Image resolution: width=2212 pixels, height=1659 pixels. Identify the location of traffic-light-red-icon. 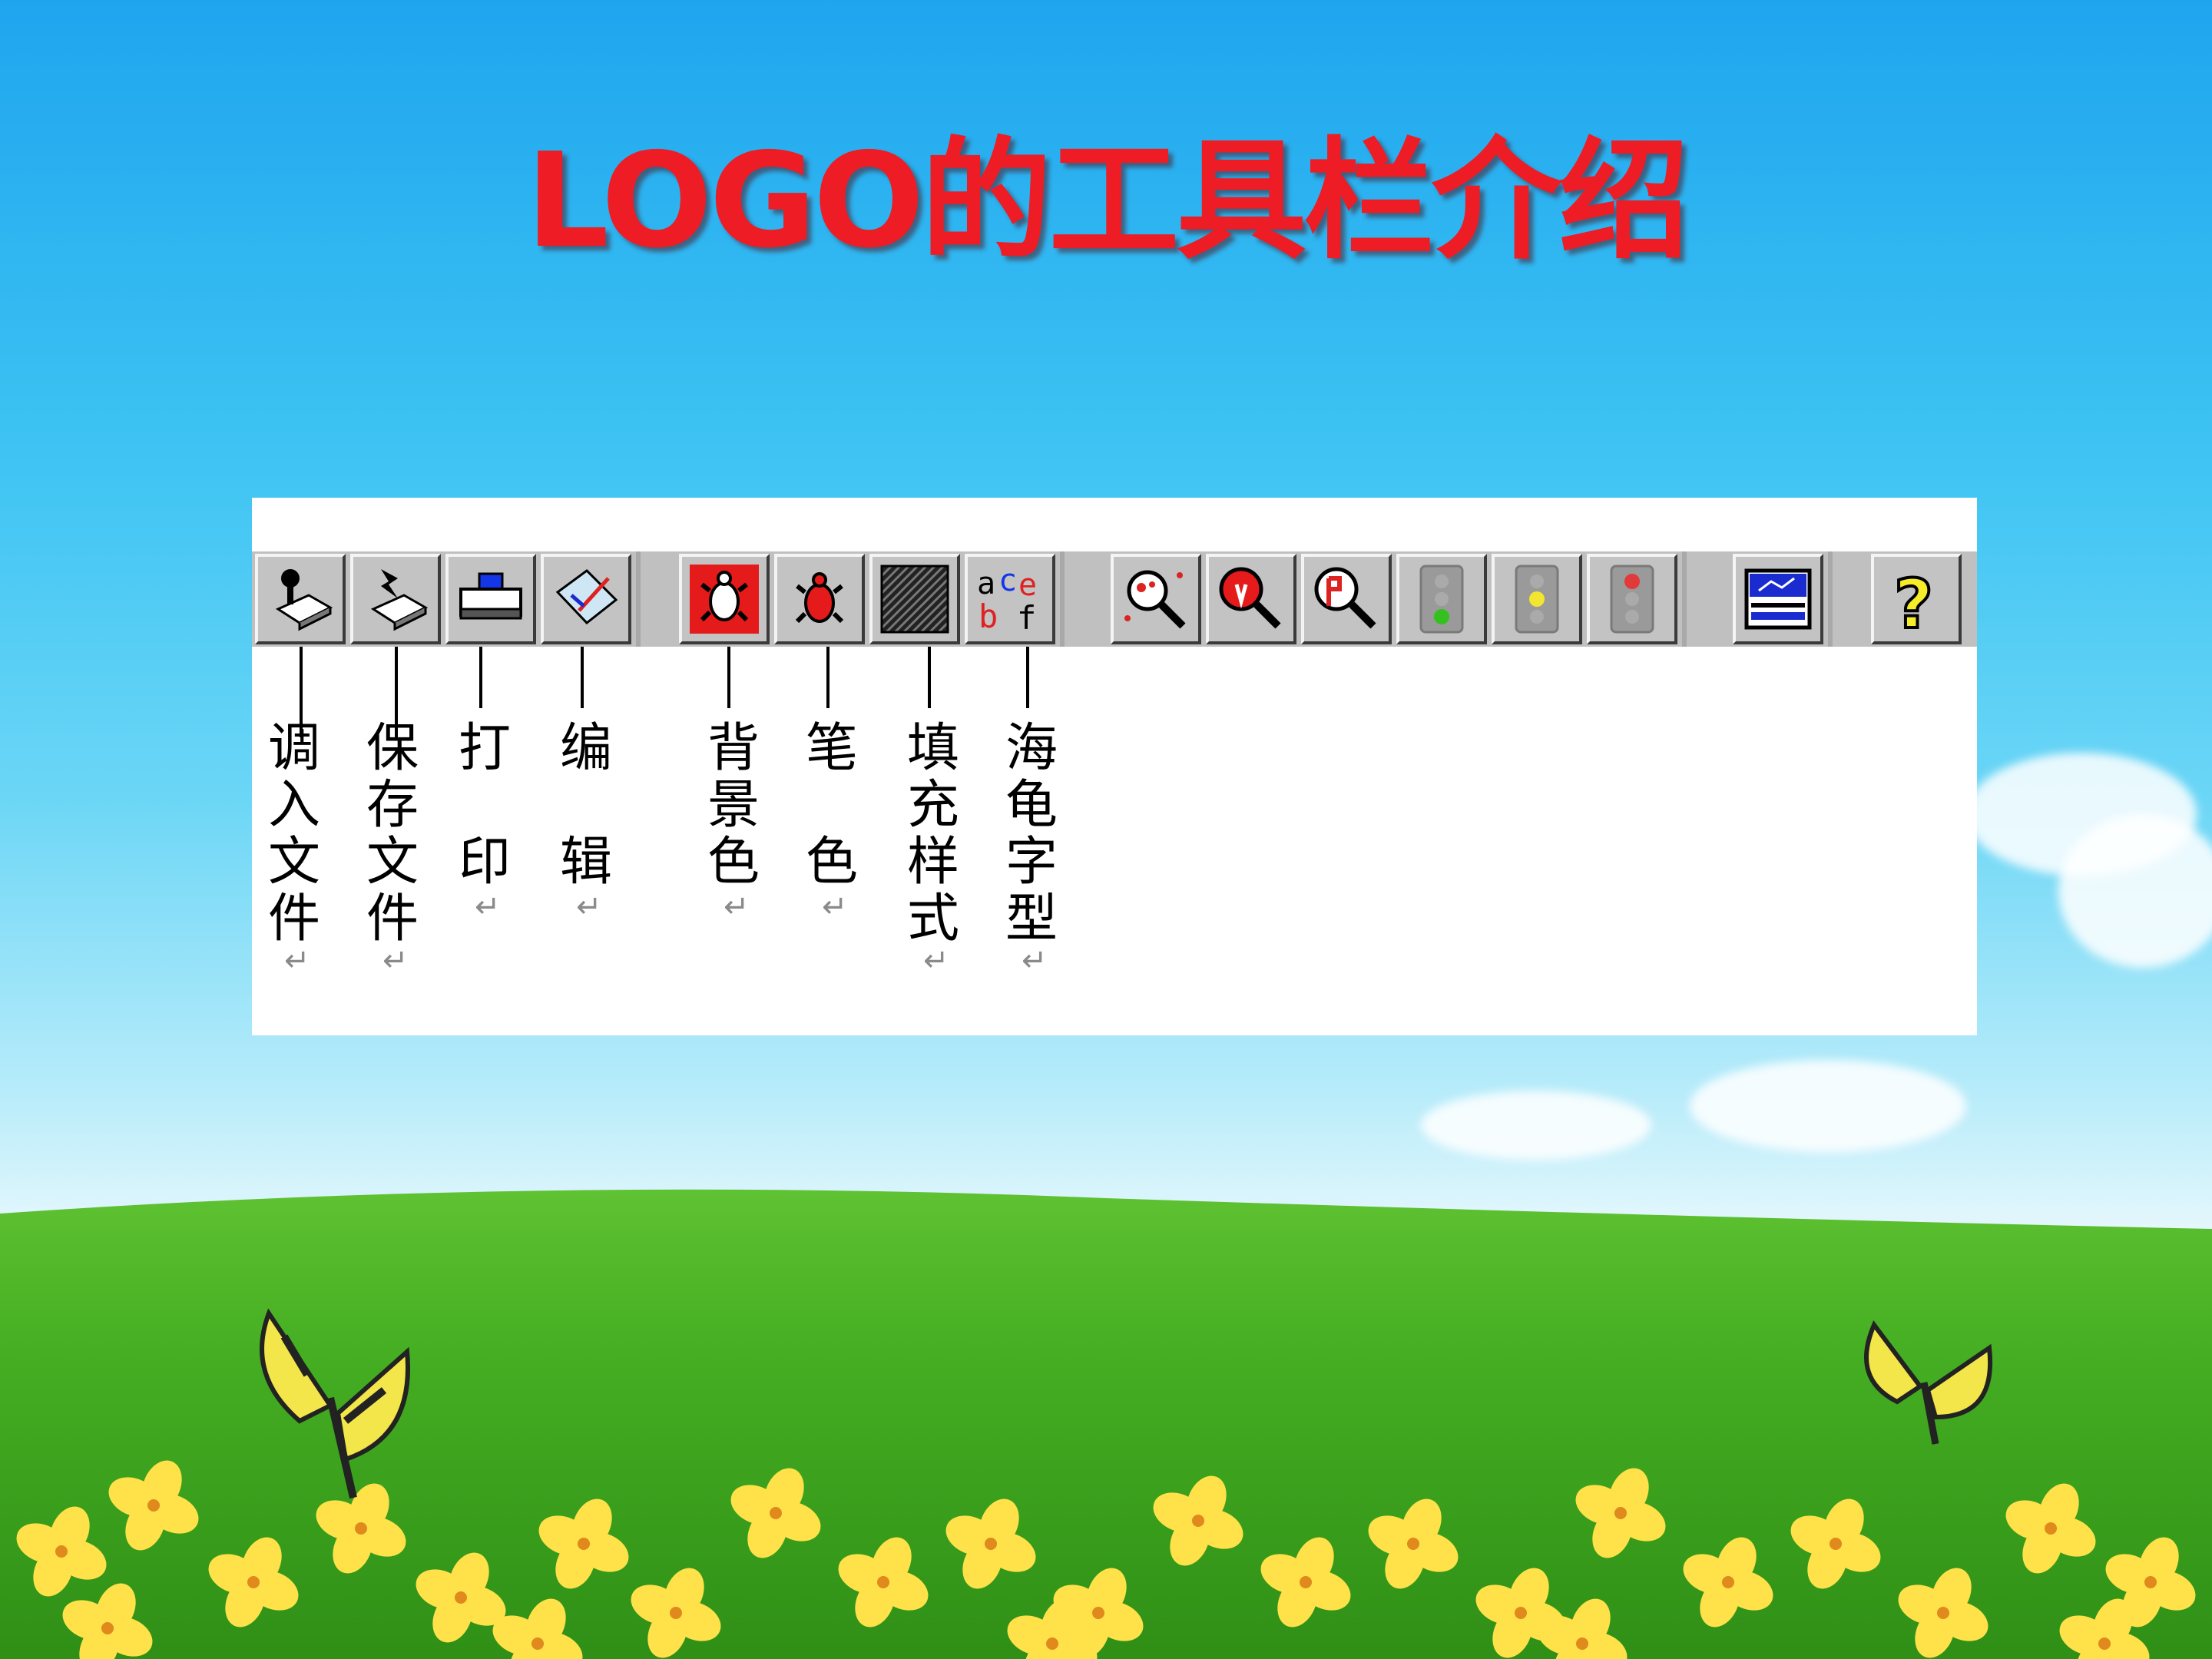
(1632, 600).